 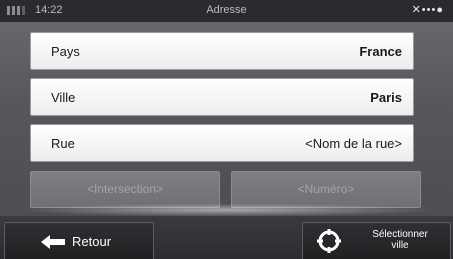 What do you see at coordinates (63, 97) in the screenshot?
I see `city-label: Ville` at bounding box center [63, 97].